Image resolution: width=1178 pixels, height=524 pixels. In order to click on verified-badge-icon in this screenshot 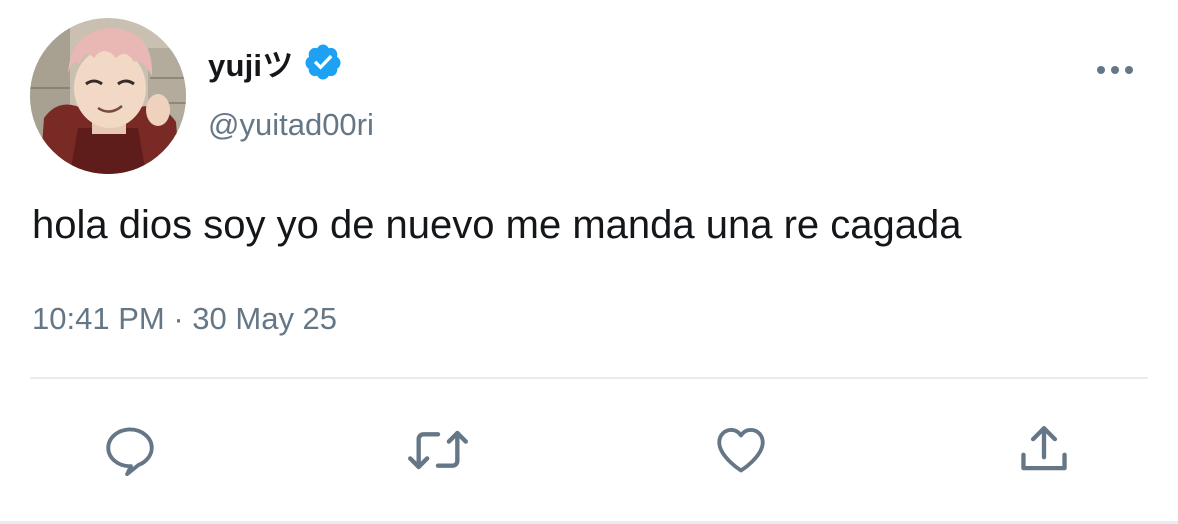, I will do `click(323, 62)`.